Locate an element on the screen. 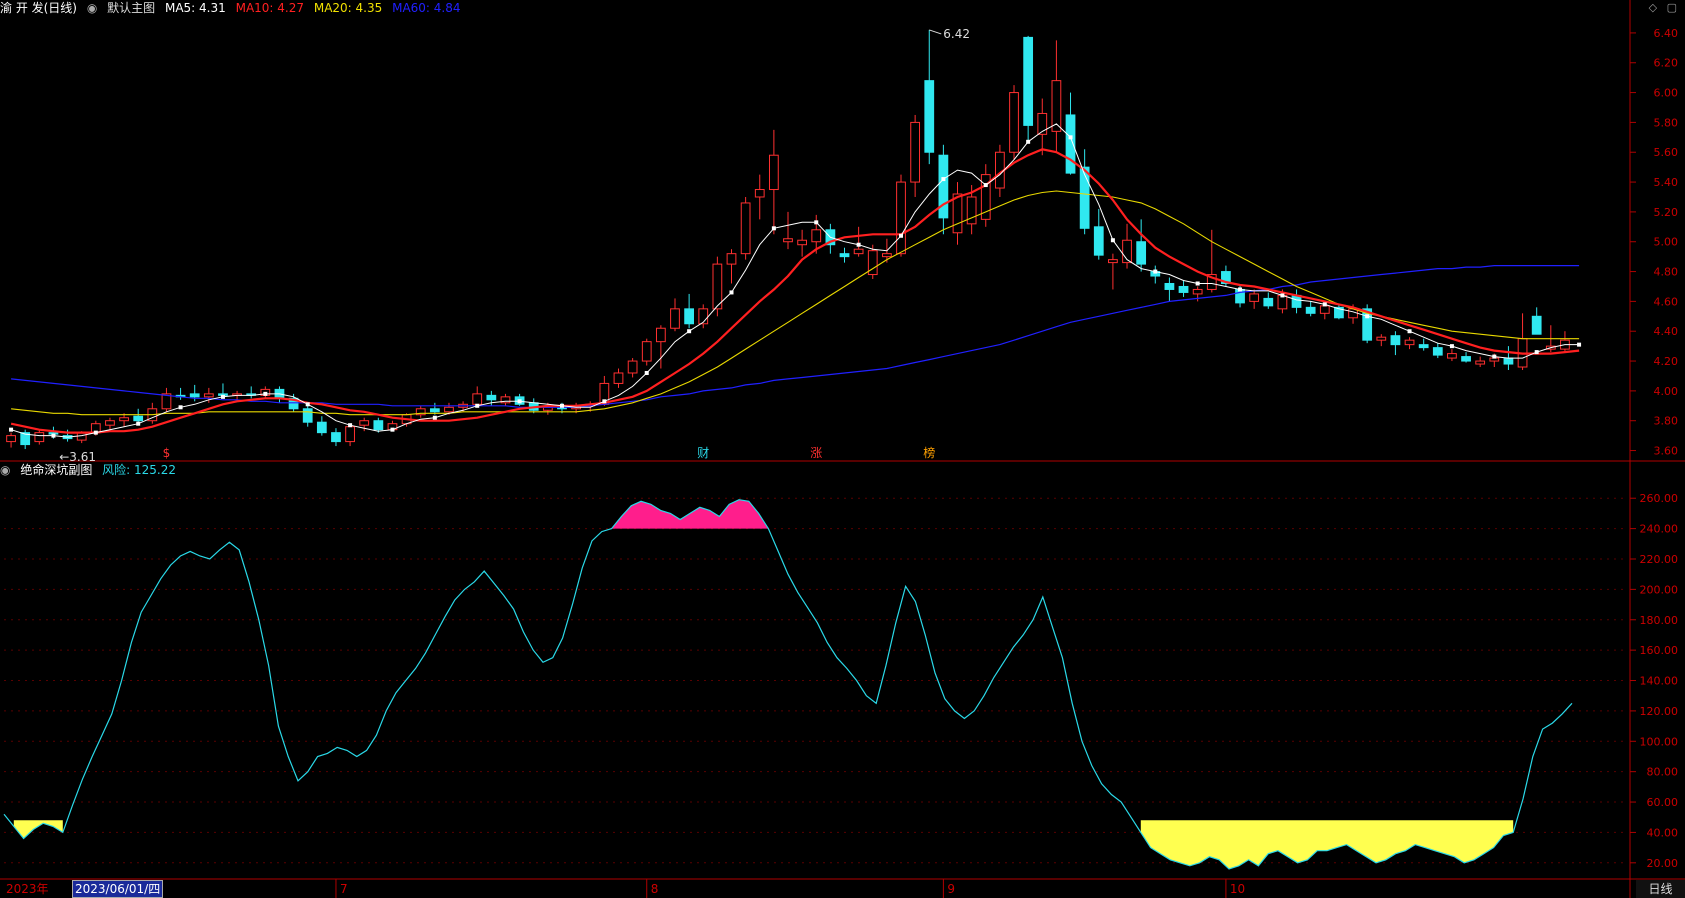 Image resolution: width=1685 pixels, height=898 pixels. risk-tick-label: 160.00 is located at coordinates (1659, 650).